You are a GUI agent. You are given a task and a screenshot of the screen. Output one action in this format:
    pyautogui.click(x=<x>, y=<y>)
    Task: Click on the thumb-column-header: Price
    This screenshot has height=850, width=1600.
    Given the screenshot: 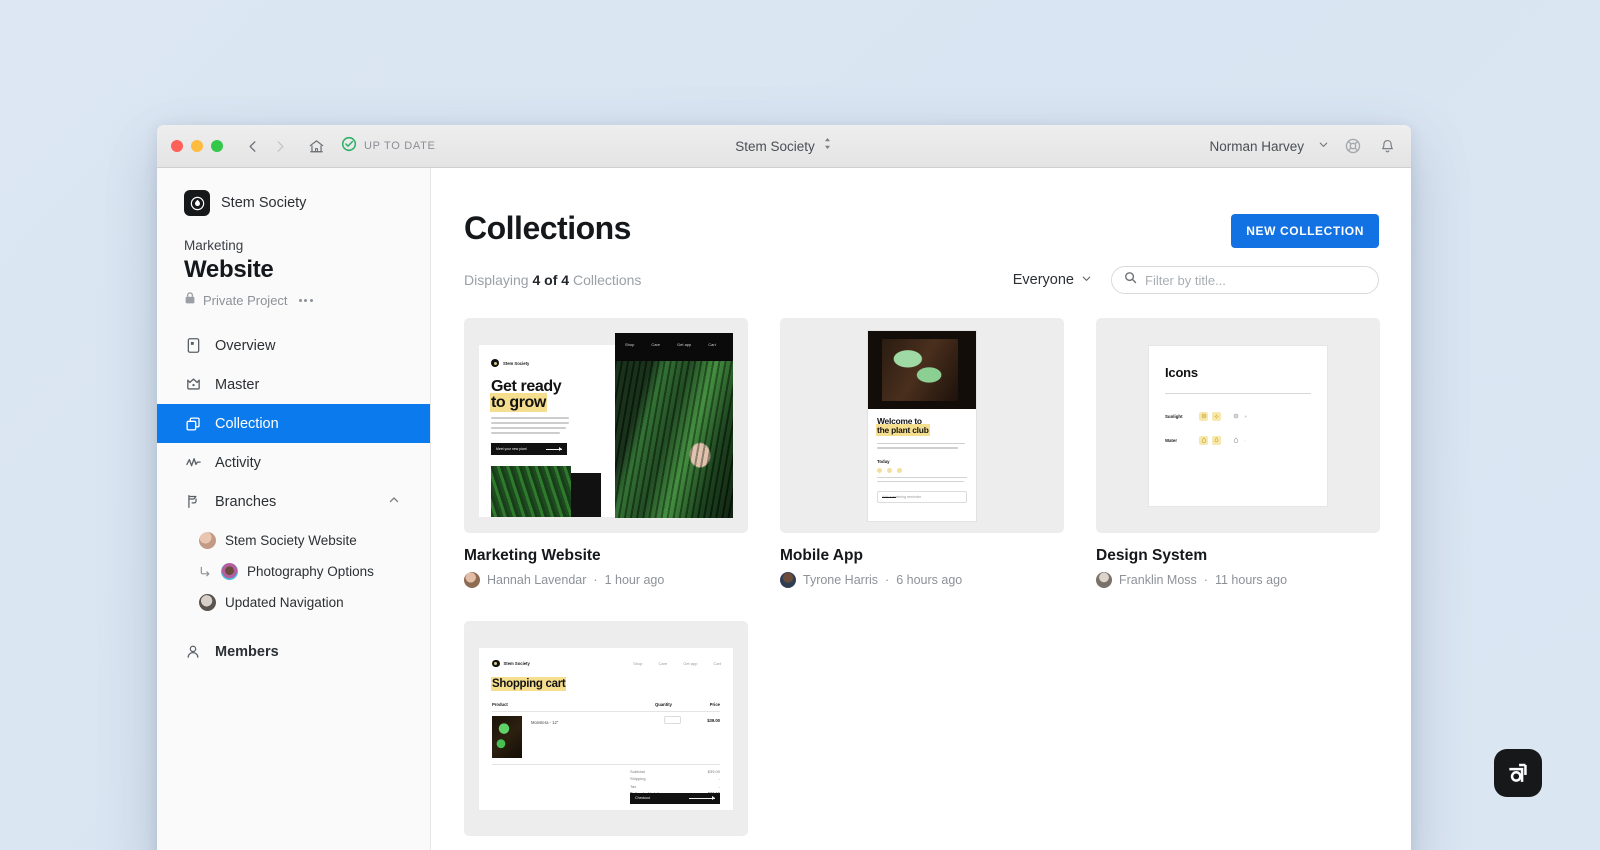 What is the action you would take?
    pyautogui.click(x=714, y=704)
    